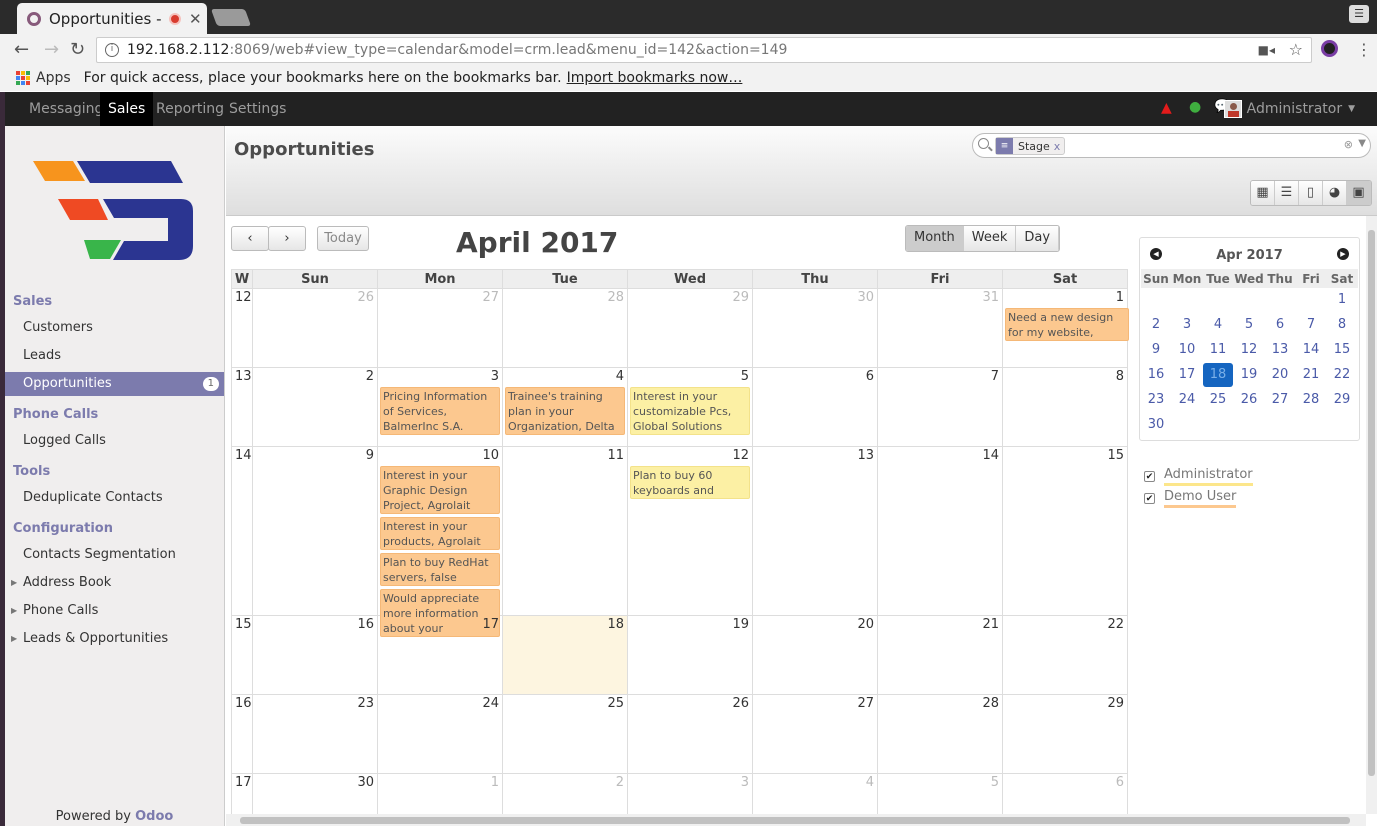 The image size is (1377, 826). What do you see at coordinates (440, 569) in the screenshot?
I see `calendar-event: Plan to buy RedHat servers, false` at bounding box center [440, 569].